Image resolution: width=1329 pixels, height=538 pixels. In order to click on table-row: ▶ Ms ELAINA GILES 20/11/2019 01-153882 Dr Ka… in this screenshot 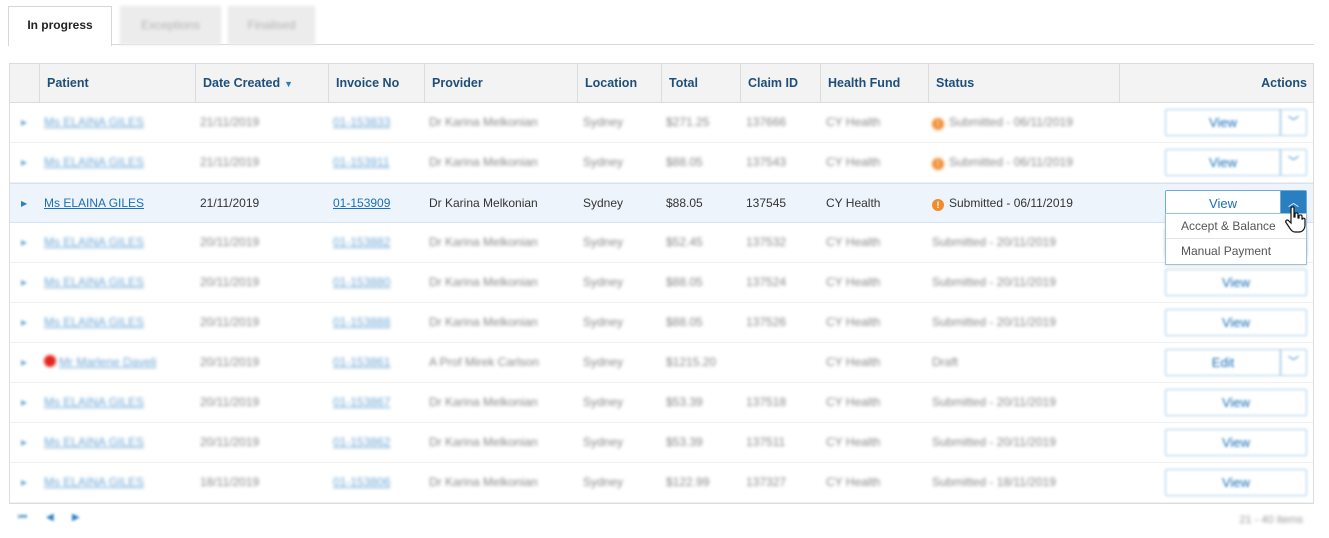, I will do `click(661, 243)`.